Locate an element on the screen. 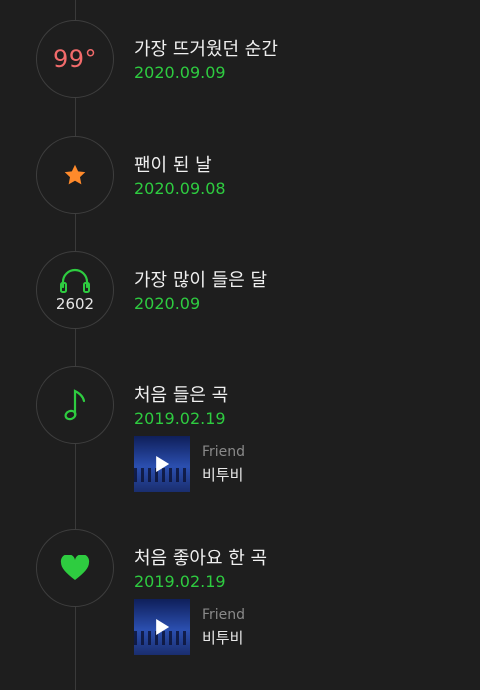  music-note-icon is located at coordinates (75, 405).